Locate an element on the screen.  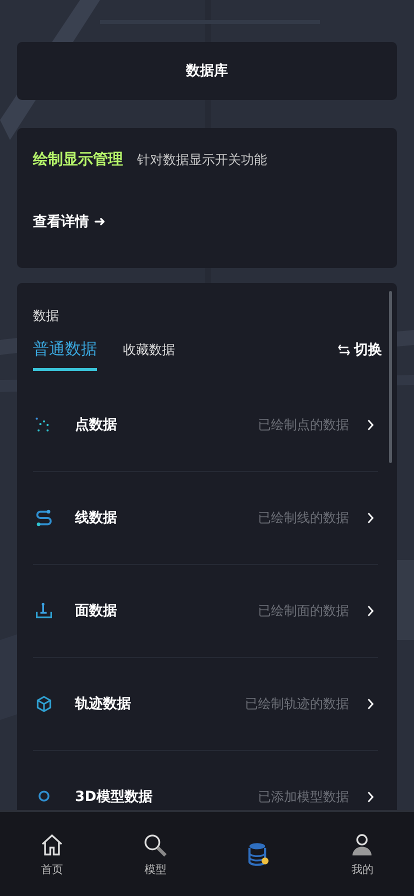
cube-icon is located at coordinates (44, 704).